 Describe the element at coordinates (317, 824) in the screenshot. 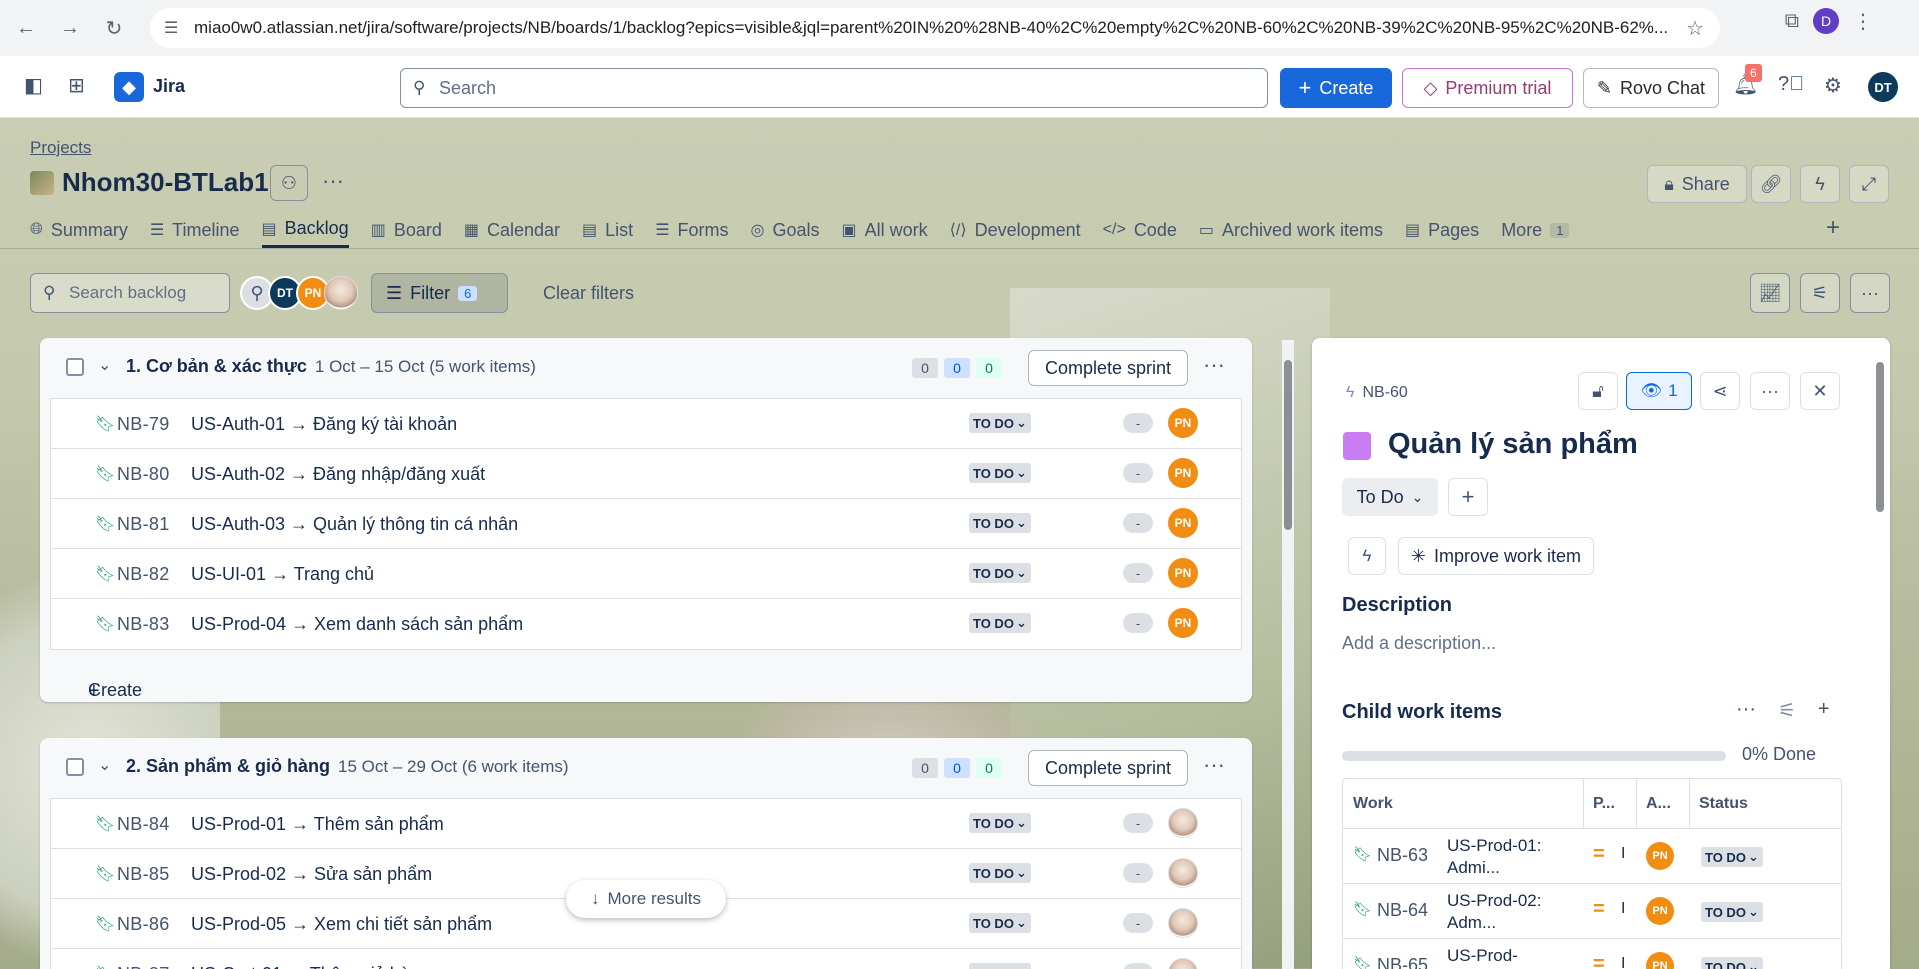

I see `work-item-summary: US-Prod-01 → Thêm sản phẩm` at that location.